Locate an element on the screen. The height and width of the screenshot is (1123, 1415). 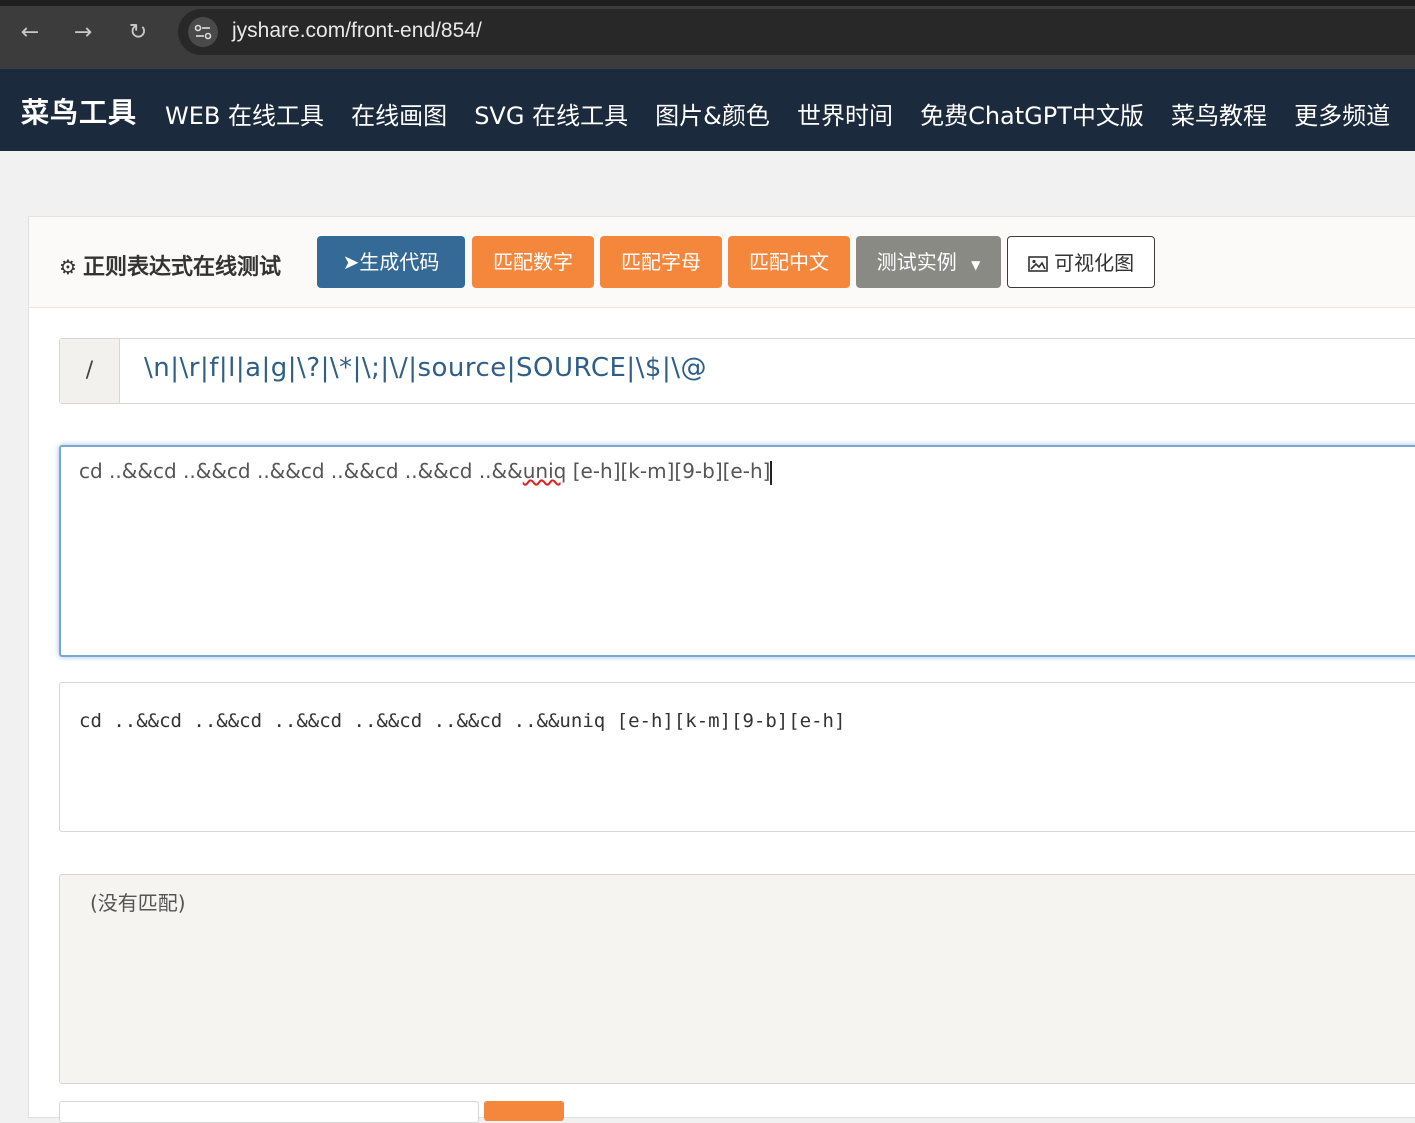
page-title: ⚙ 正则表达式在线测试 is located at coordinates (170, 267).